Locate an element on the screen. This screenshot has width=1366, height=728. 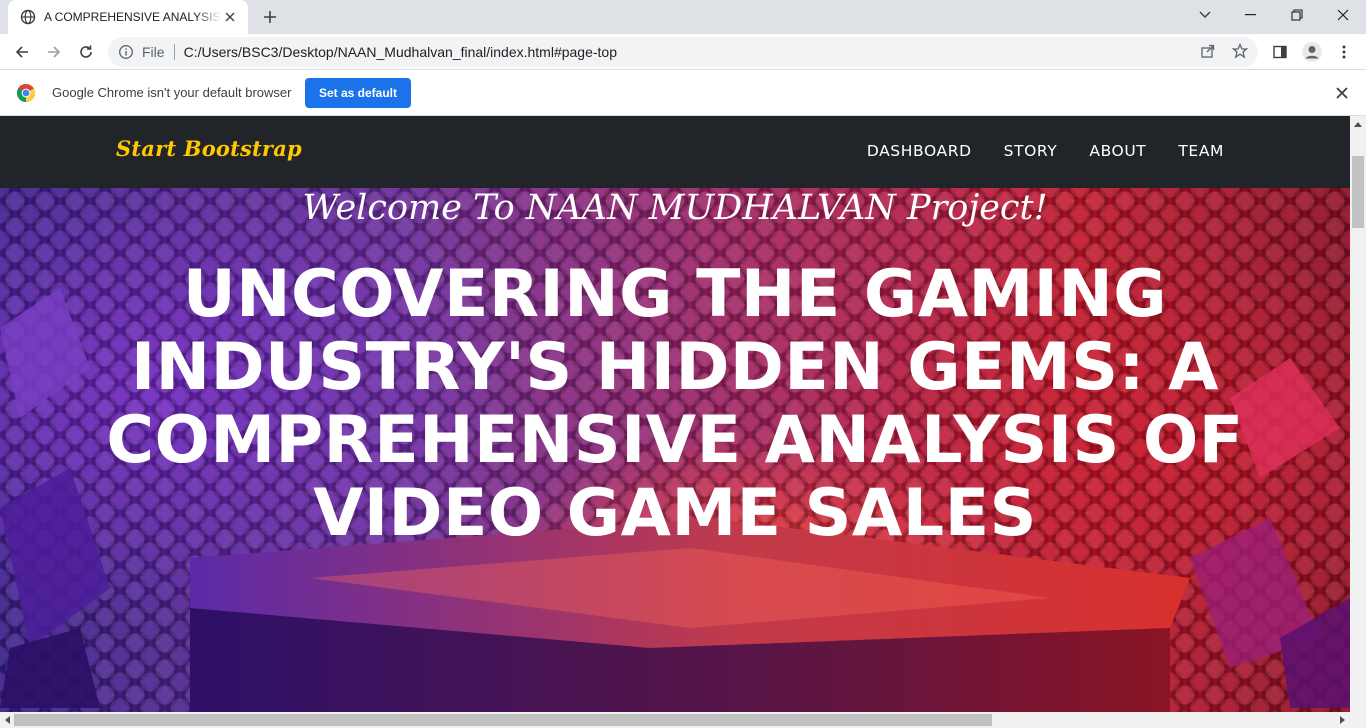
horizontal-scrollbar is located at coordinates (683, 720).